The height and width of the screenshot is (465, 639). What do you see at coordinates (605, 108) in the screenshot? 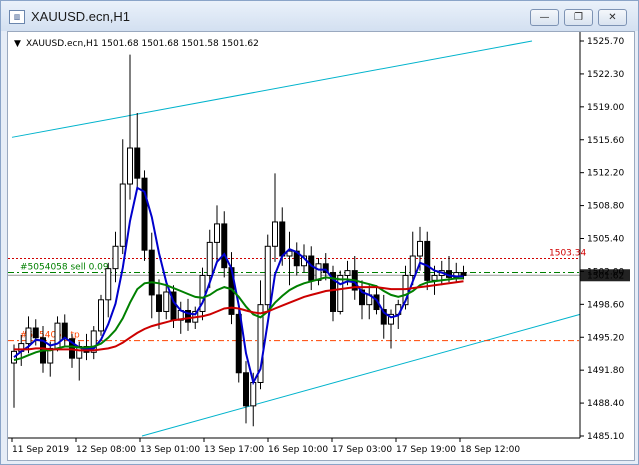
I see `price-tick-label: 1519.00` at bounding box center [605, 108].